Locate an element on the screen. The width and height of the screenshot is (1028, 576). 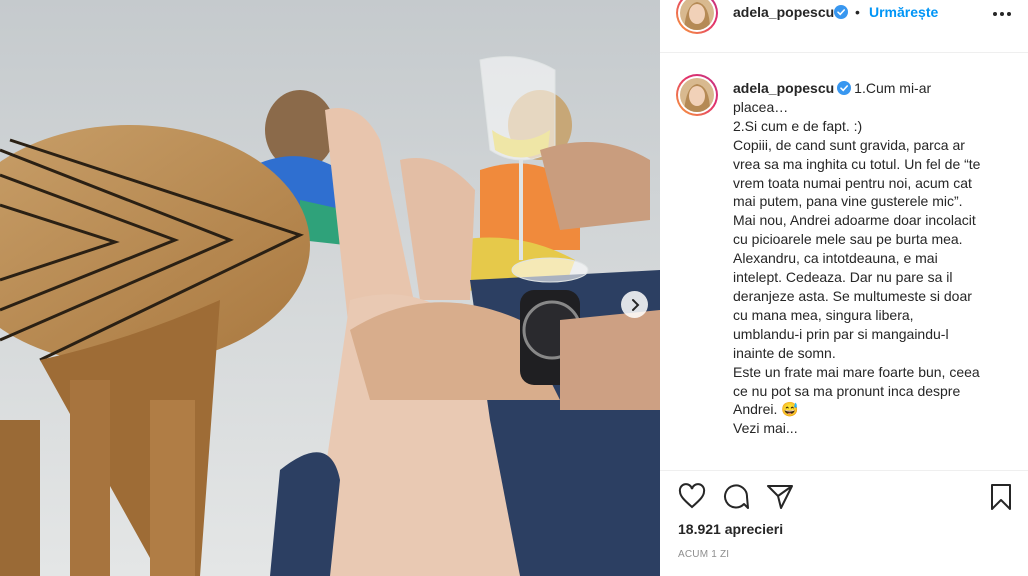
caption-avatar is located at coordinates (697, 95).